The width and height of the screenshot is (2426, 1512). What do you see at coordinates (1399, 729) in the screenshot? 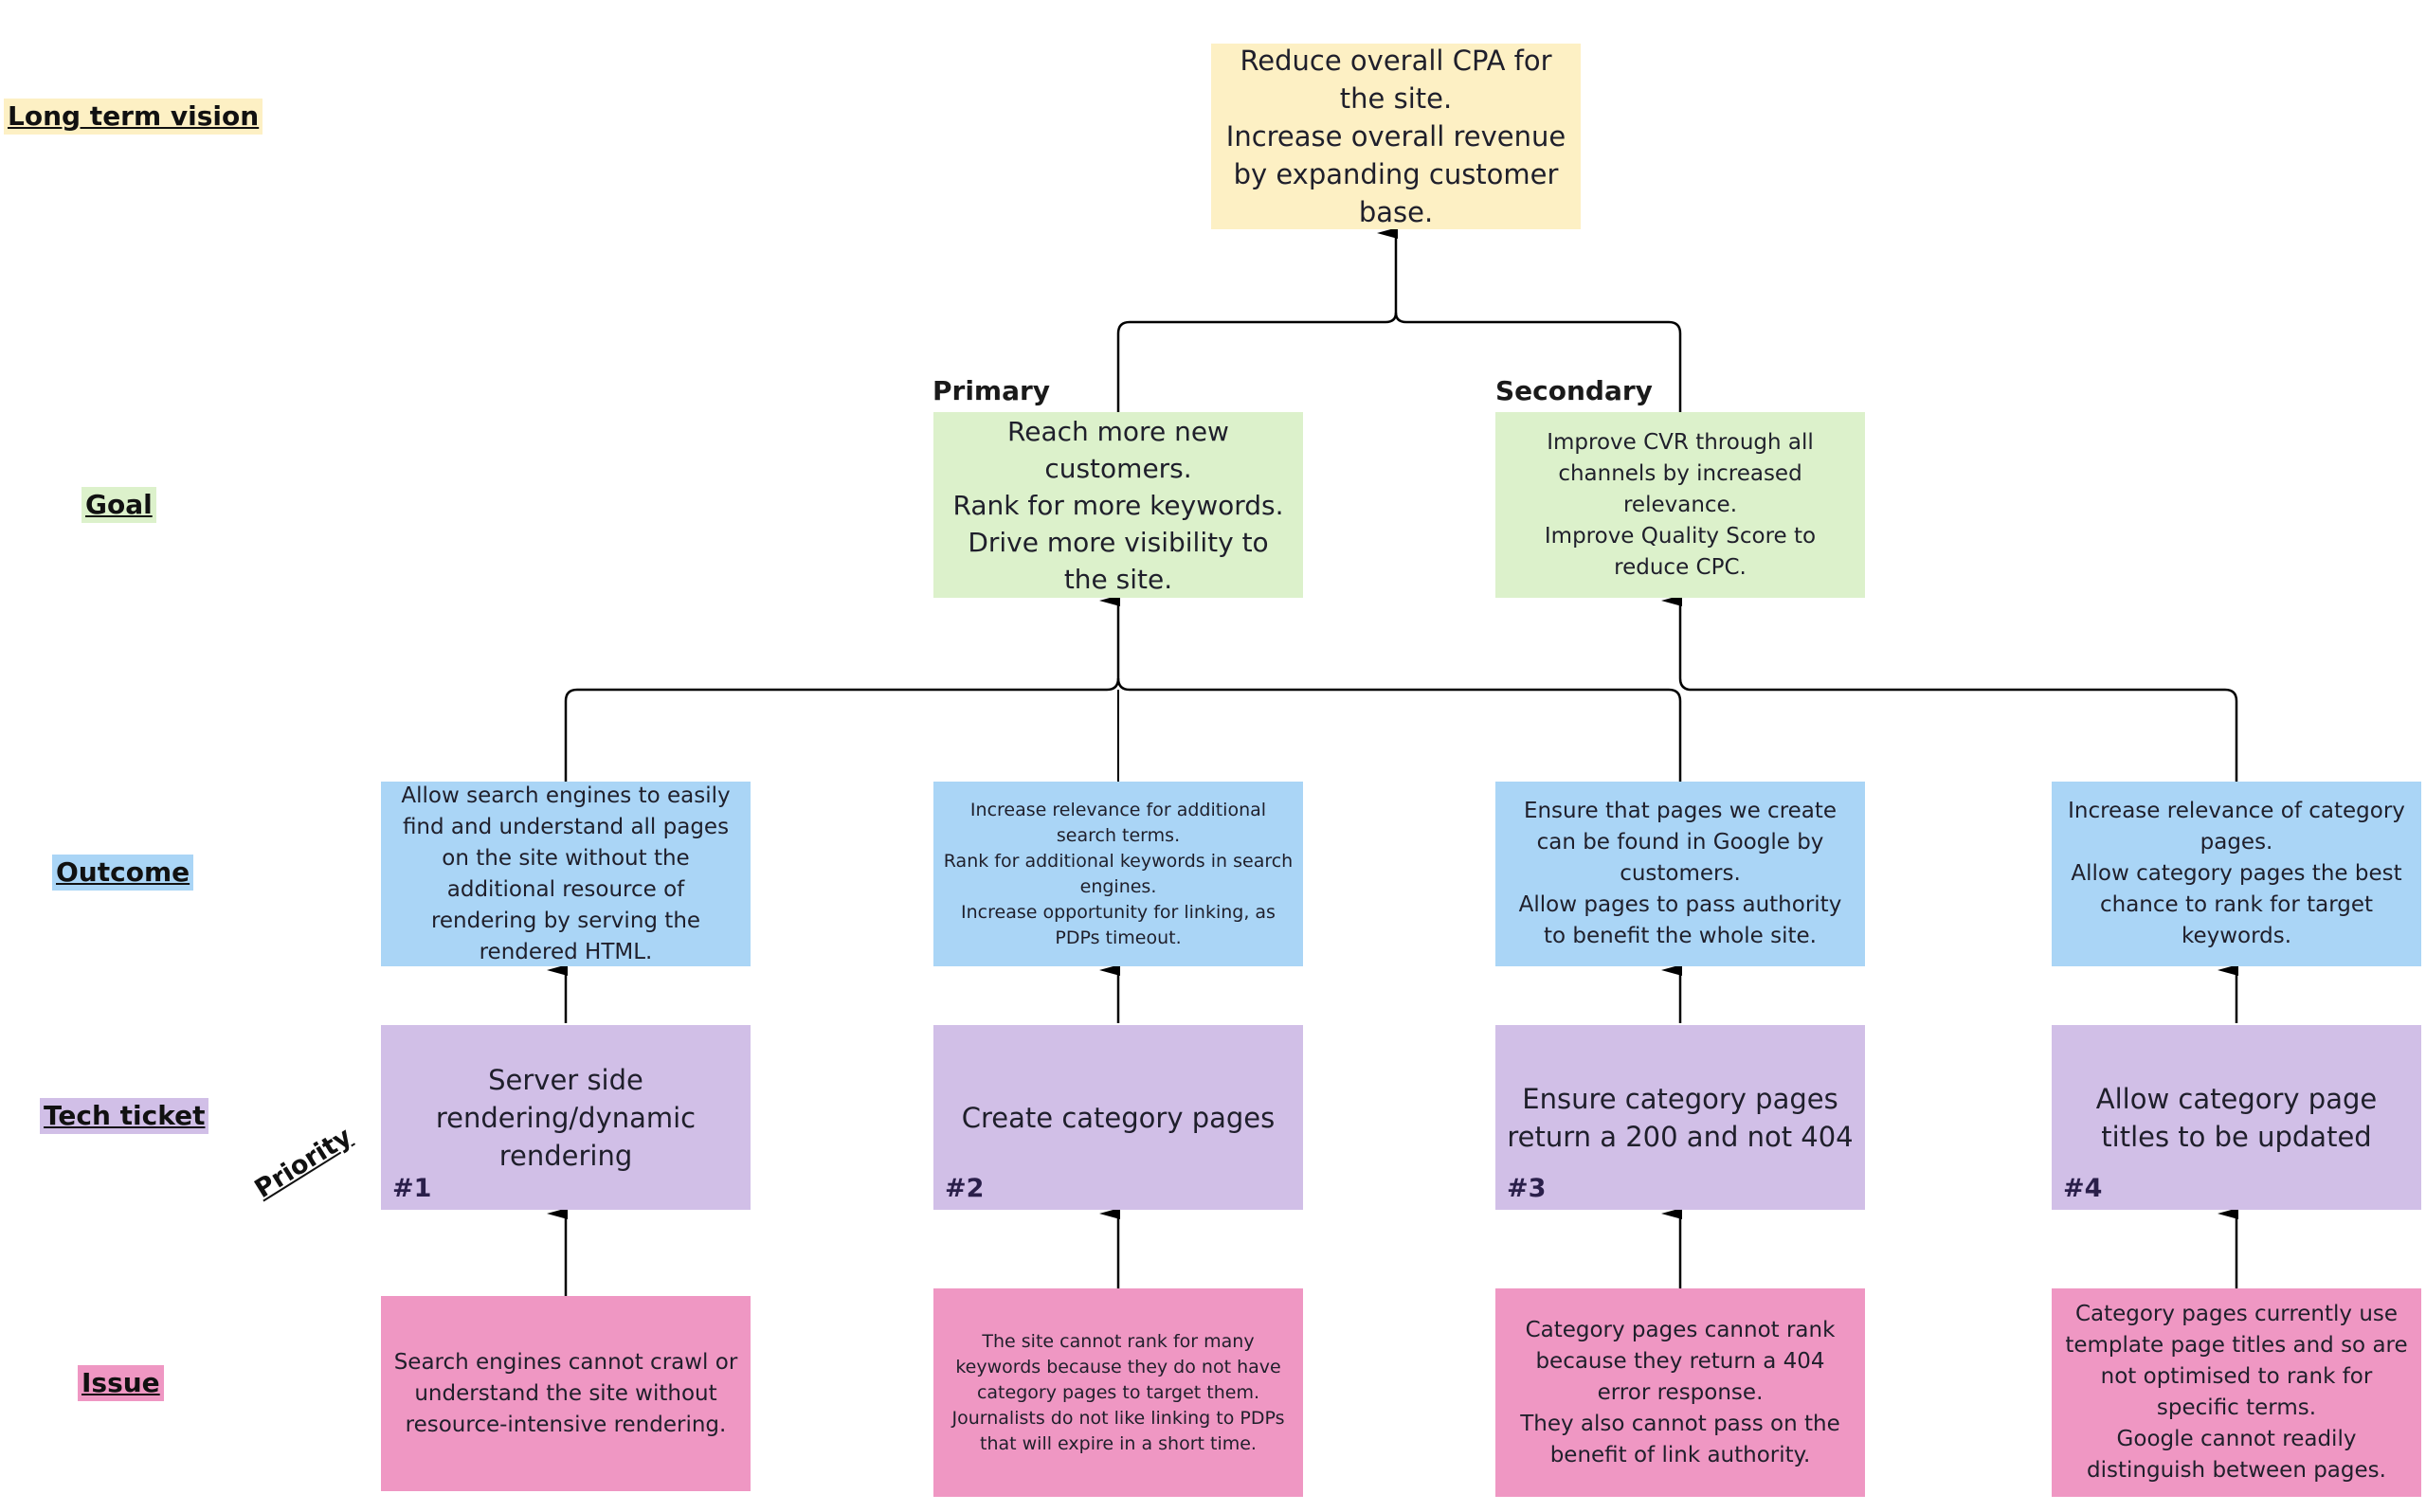
I see `connector-outcome3-to-primary` at bounding box center [1399, 729].